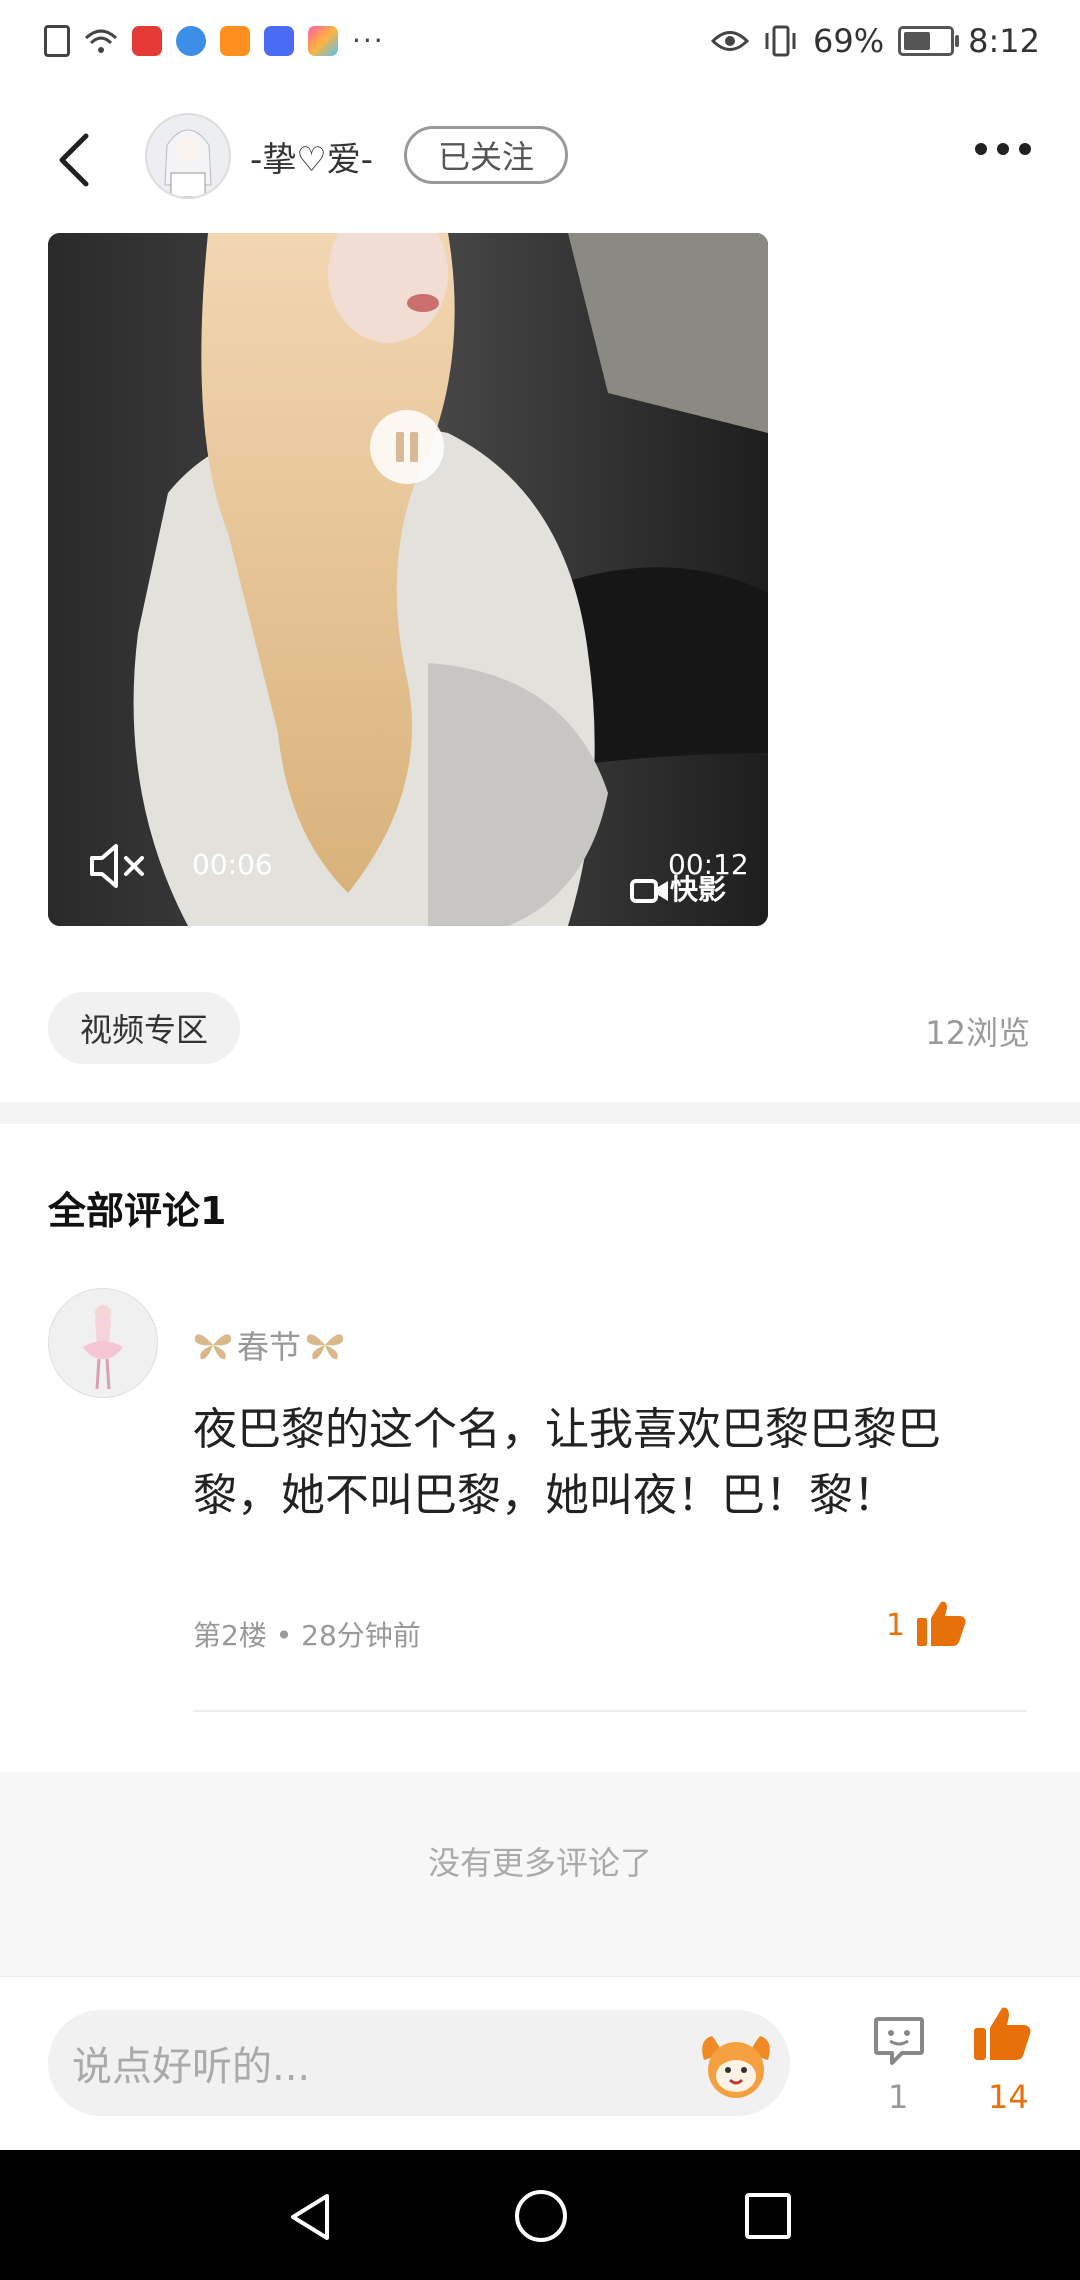 This screenshot has height=2280, width=1080. I want to click on comment-floor: 第2楼, so click(230, 1635).